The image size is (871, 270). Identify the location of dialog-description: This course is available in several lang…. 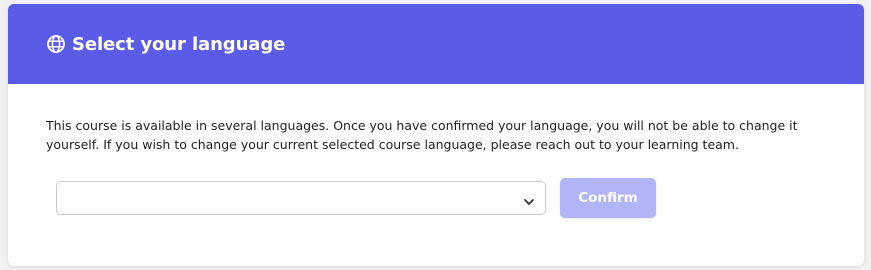
(422, 135).